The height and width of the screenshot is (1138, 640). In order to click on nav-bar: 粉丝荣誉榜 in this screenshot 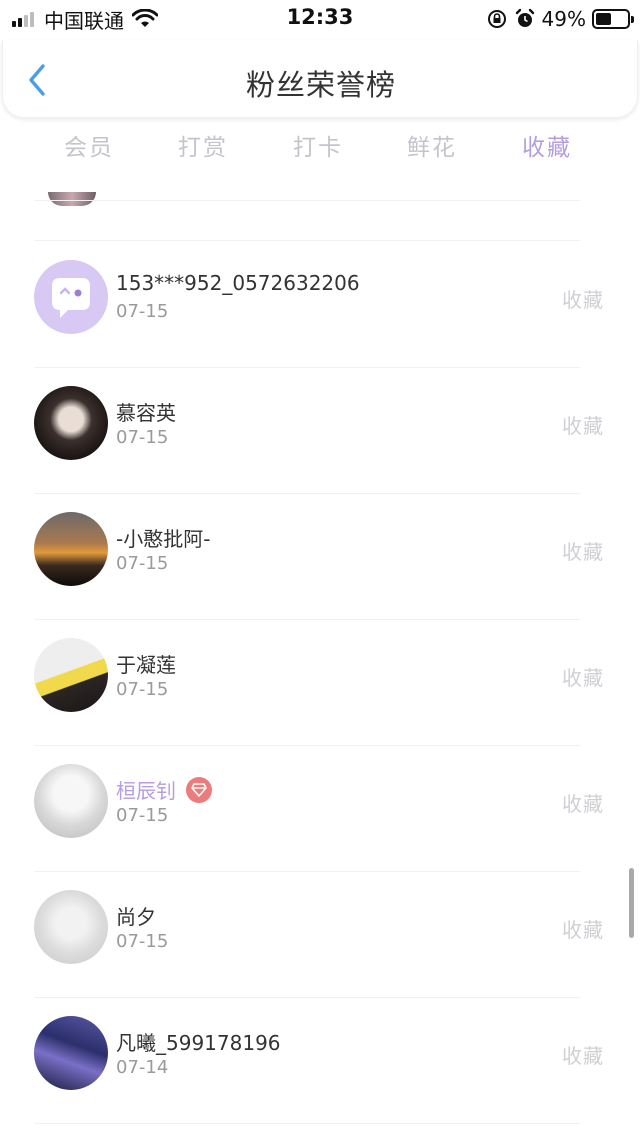, I will do `click(320, 79)`.